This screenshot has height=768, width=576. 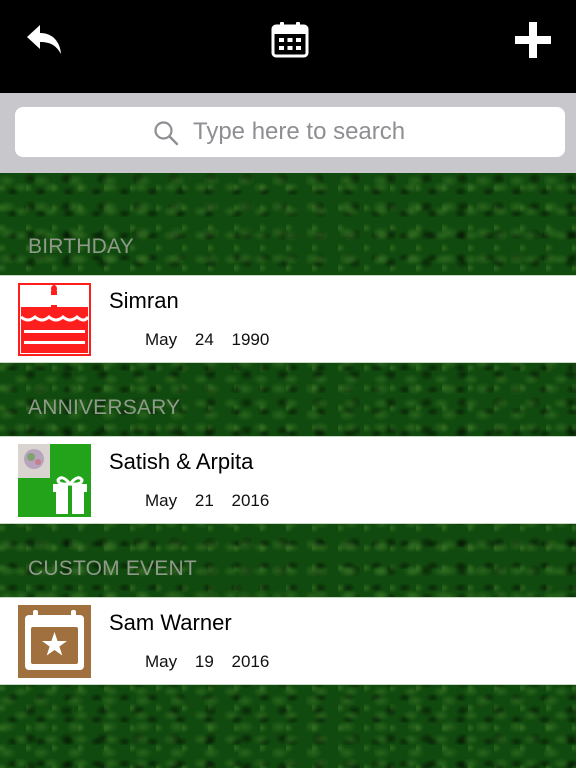 I want to click on back-arrow-icon, so click(x=44, y=39).